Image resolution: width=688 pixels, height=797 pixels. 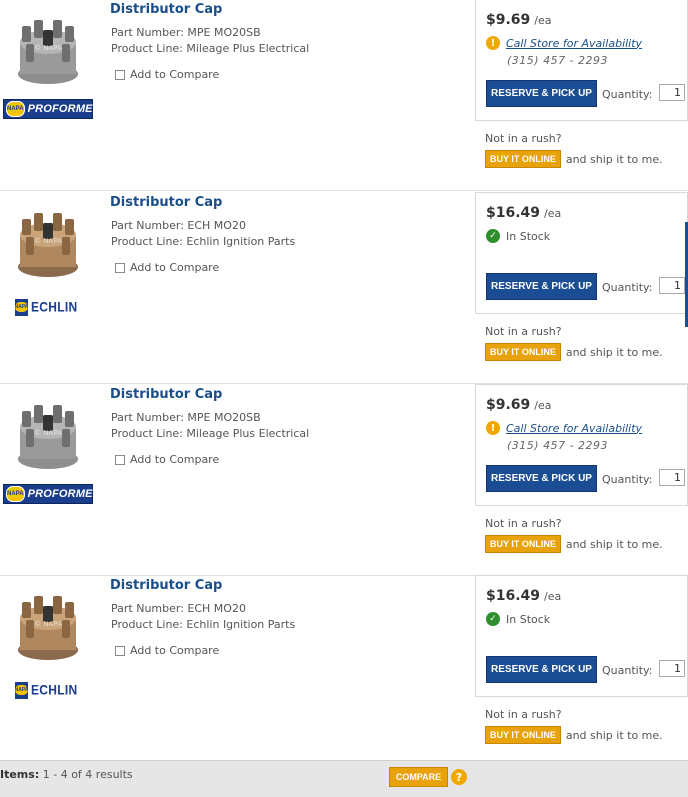 I want to click on price-value: $16.49, so click(x=513, y=213).